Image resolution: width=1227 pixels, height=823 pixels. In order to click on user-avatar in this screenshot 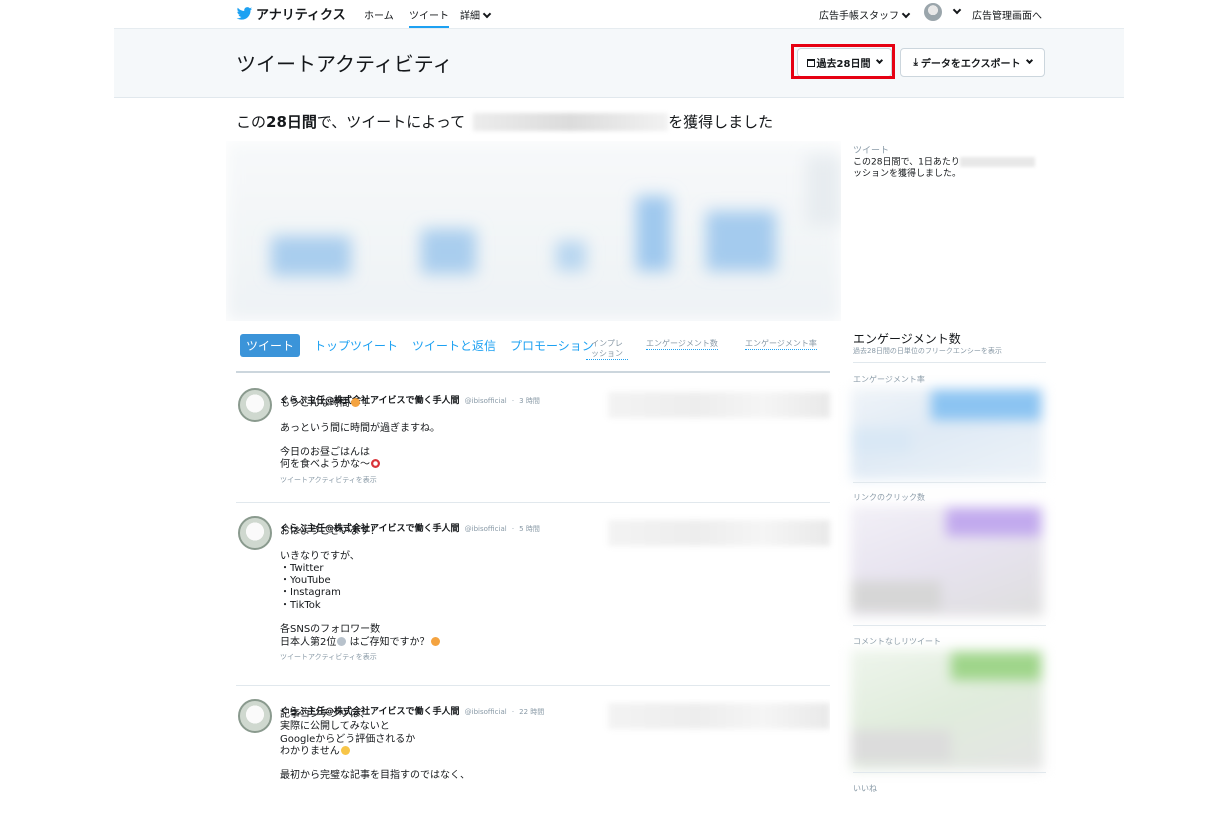, I will do `click(933, 12)`.